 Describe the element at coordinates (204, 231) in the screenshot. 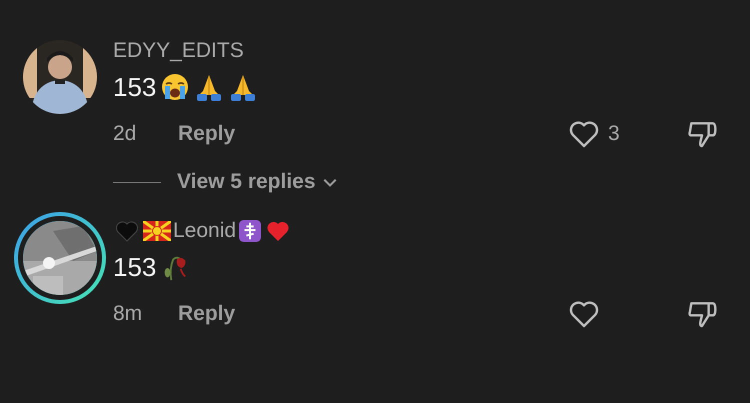

I see `username: Leonid` at that location.